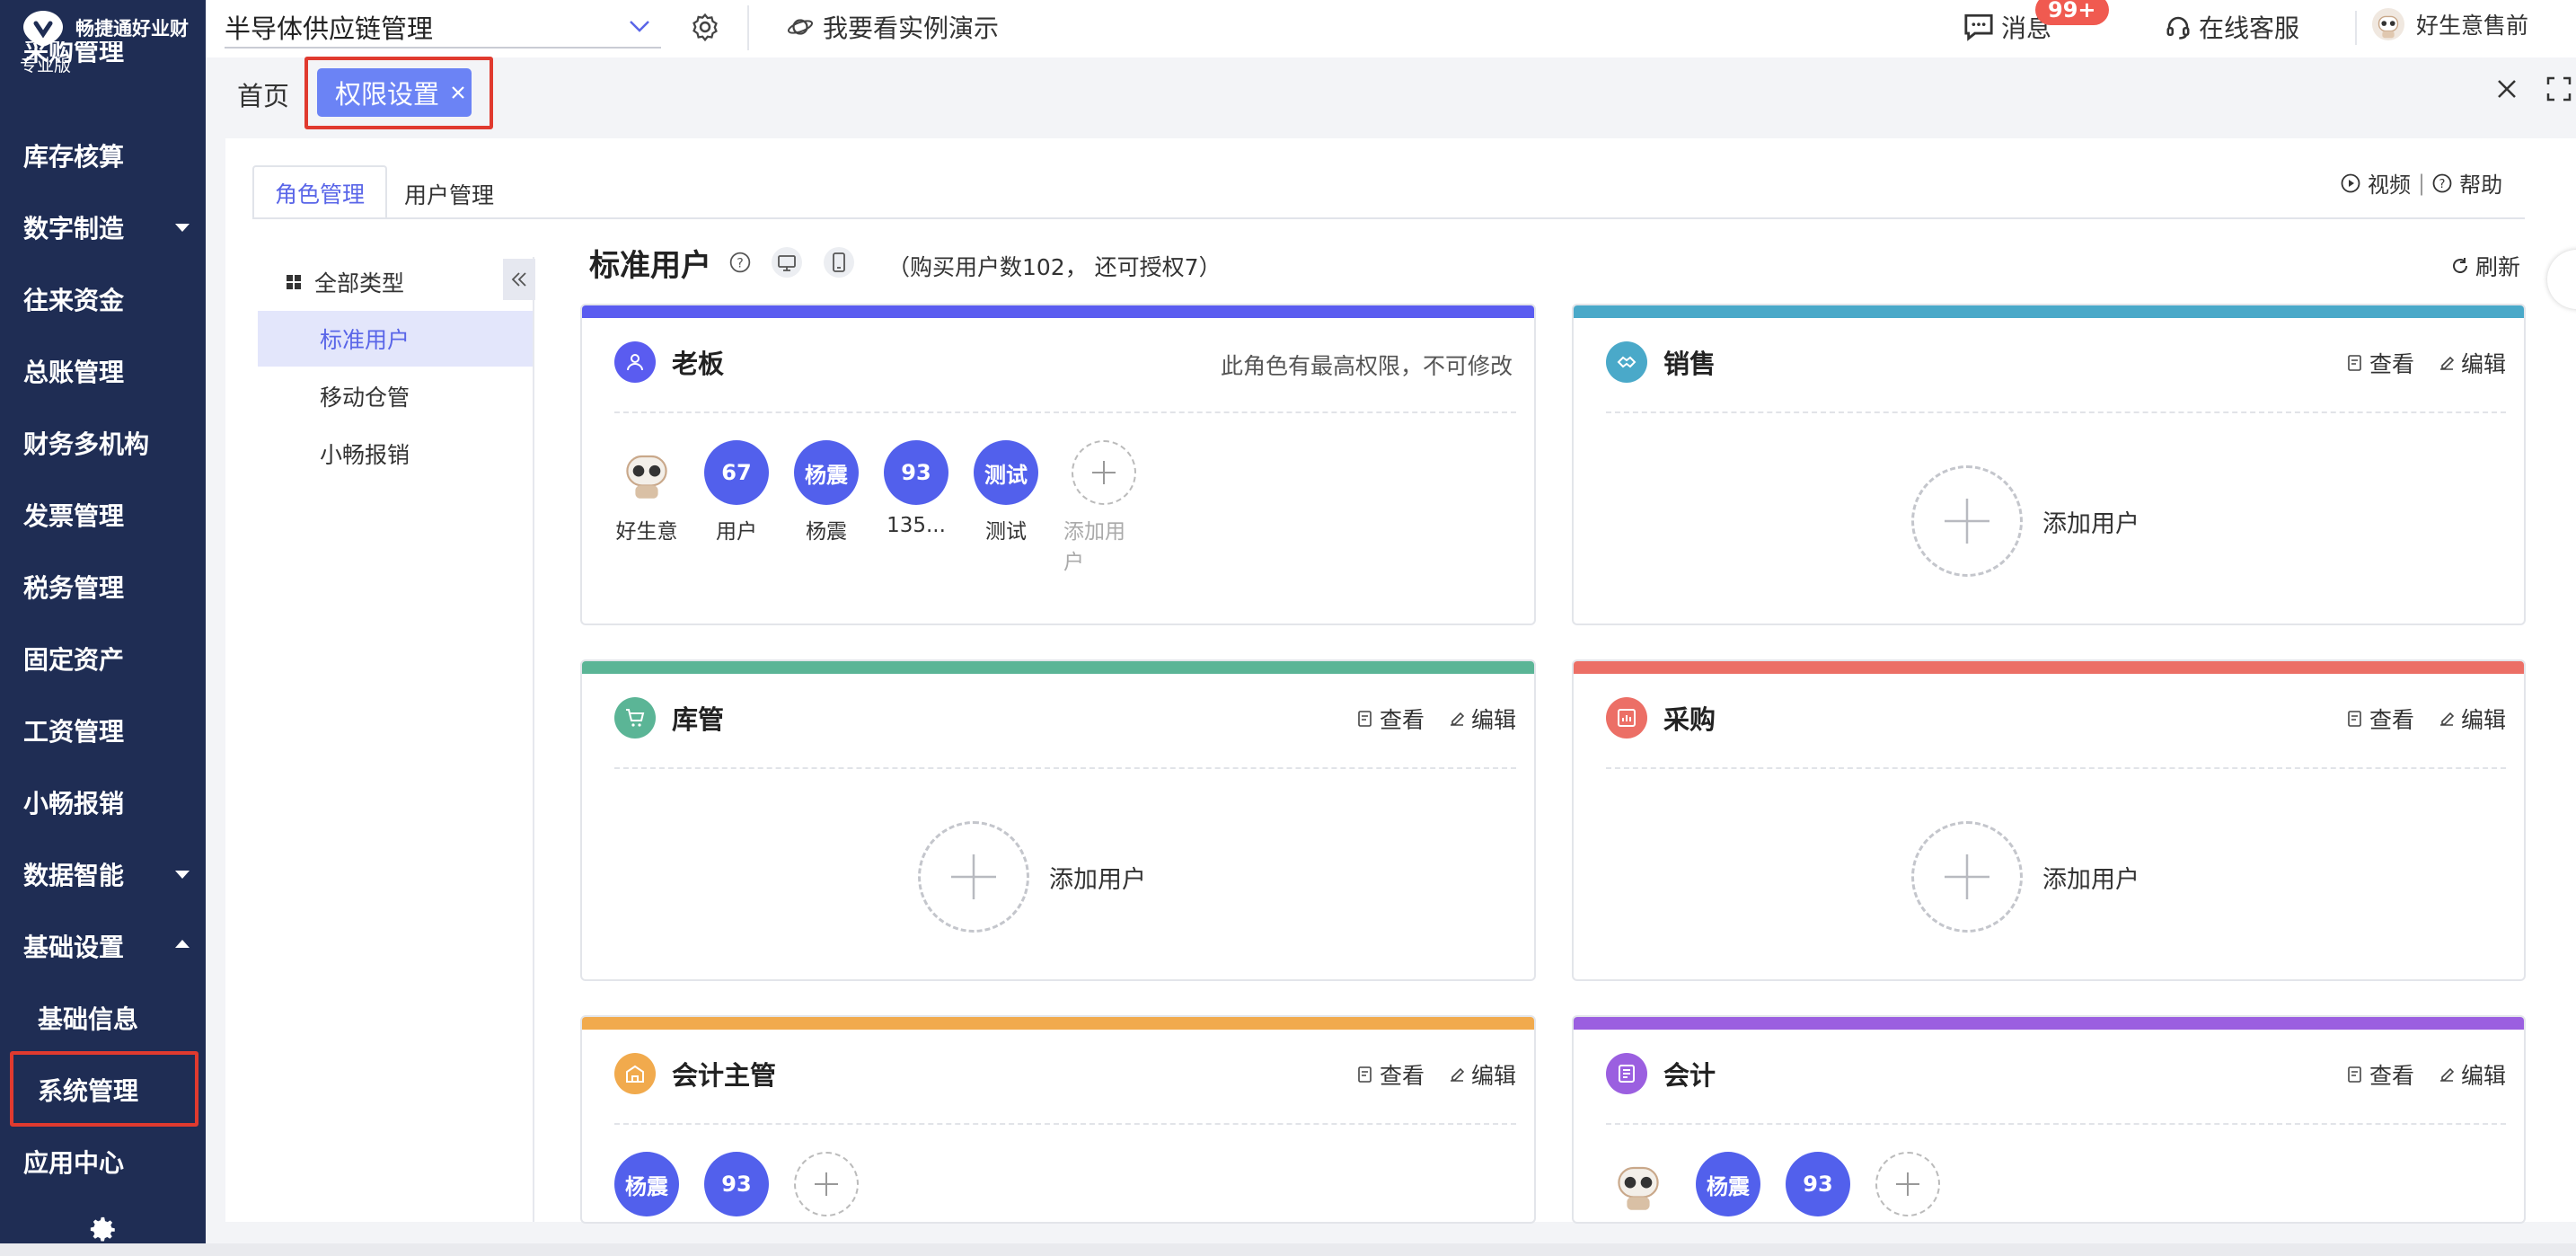 The width and height of the screenshot is (2576, 1256). What do you see at coordinates (1661, 718) in the screenshot?
I see `card-header: 采购` at bounding box center [1661, 718].